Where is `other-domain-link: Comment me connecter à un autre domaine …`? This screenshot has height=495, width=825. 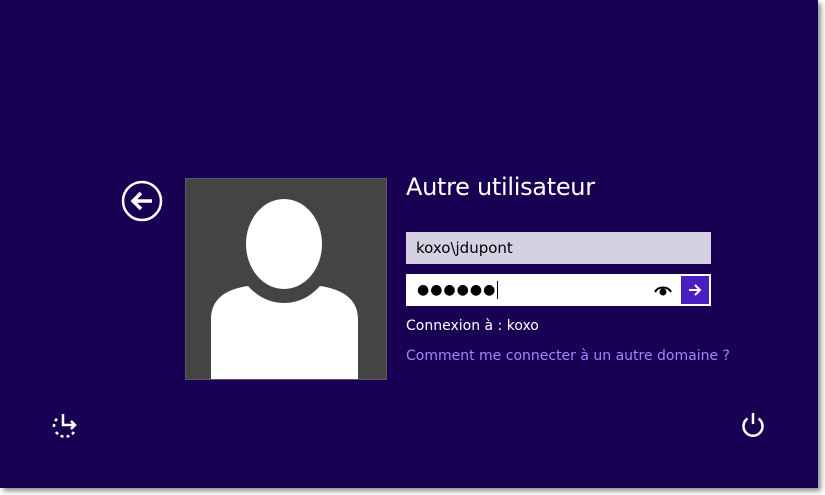 other-domain-link: Comment me connecter à un autre domaine … is located at coordinates (568, 356).